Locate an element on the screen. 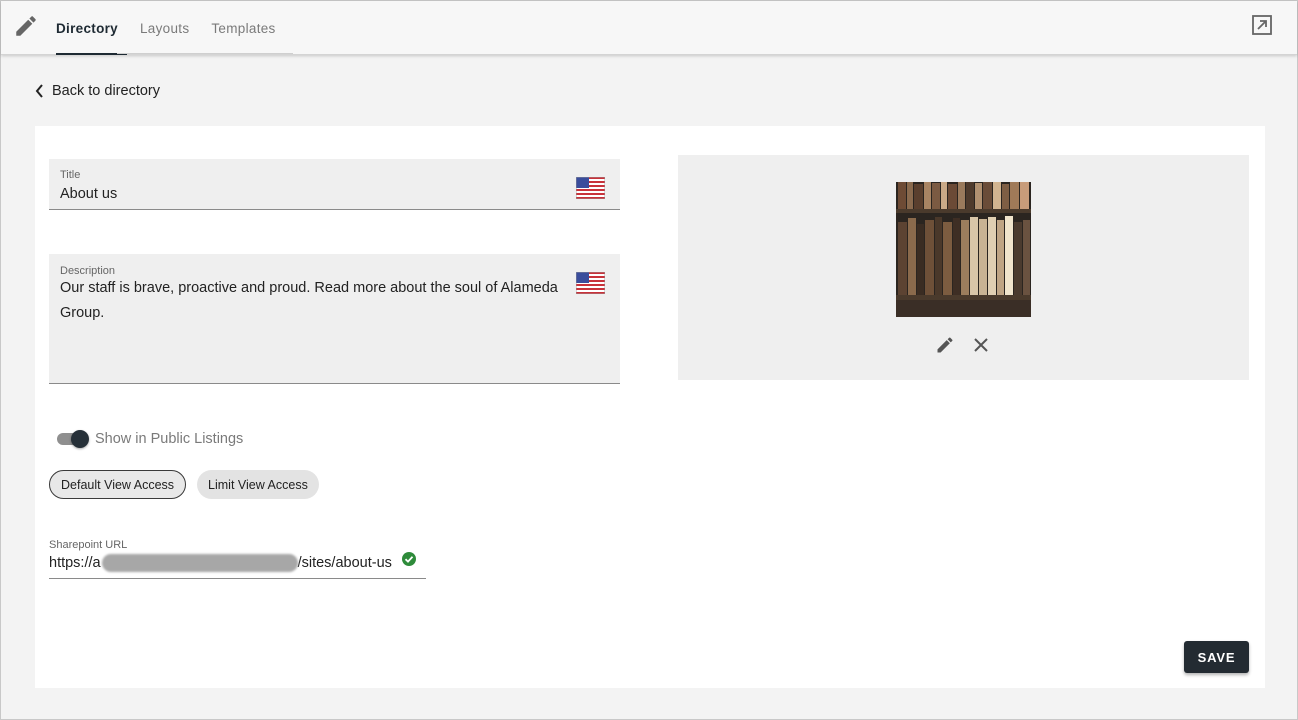 The width and height of the screenshot is (1298, 720). tab-templates: Templates is located at coordinates (243, 28).